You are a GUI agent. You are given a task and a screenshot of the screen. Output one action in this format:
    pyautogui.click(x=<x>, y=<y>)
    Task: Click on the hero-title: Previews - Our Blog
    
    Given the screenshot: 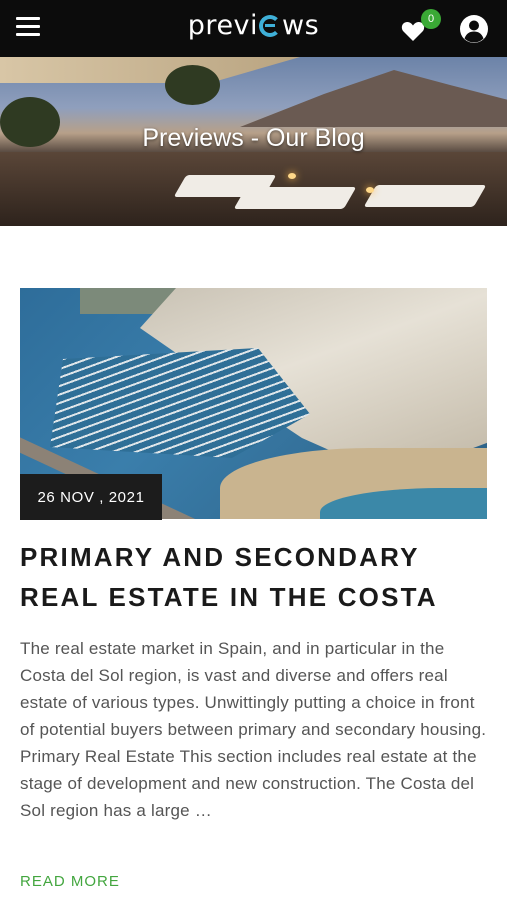 What is the action you would take?
    pyautogui.click(x=253, y=138)
    